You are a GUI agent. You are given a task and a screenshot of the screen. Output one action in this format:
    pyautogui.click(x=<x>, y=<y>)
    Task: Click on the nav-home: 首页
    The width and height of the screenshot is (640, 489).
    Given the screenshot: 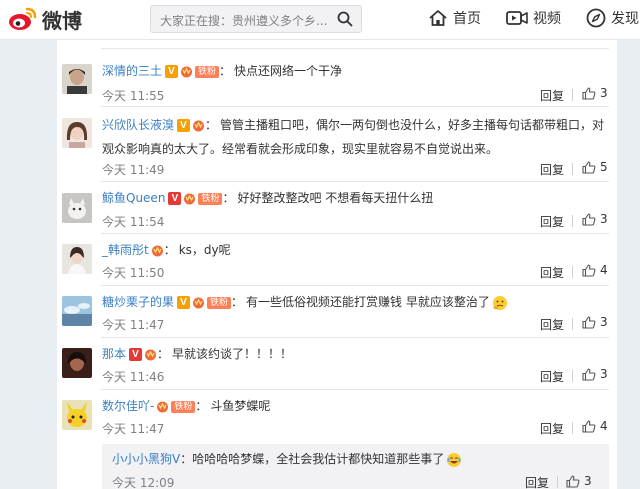 What is the action you would take?
    pyautogui.click(x=454, y=18)
    